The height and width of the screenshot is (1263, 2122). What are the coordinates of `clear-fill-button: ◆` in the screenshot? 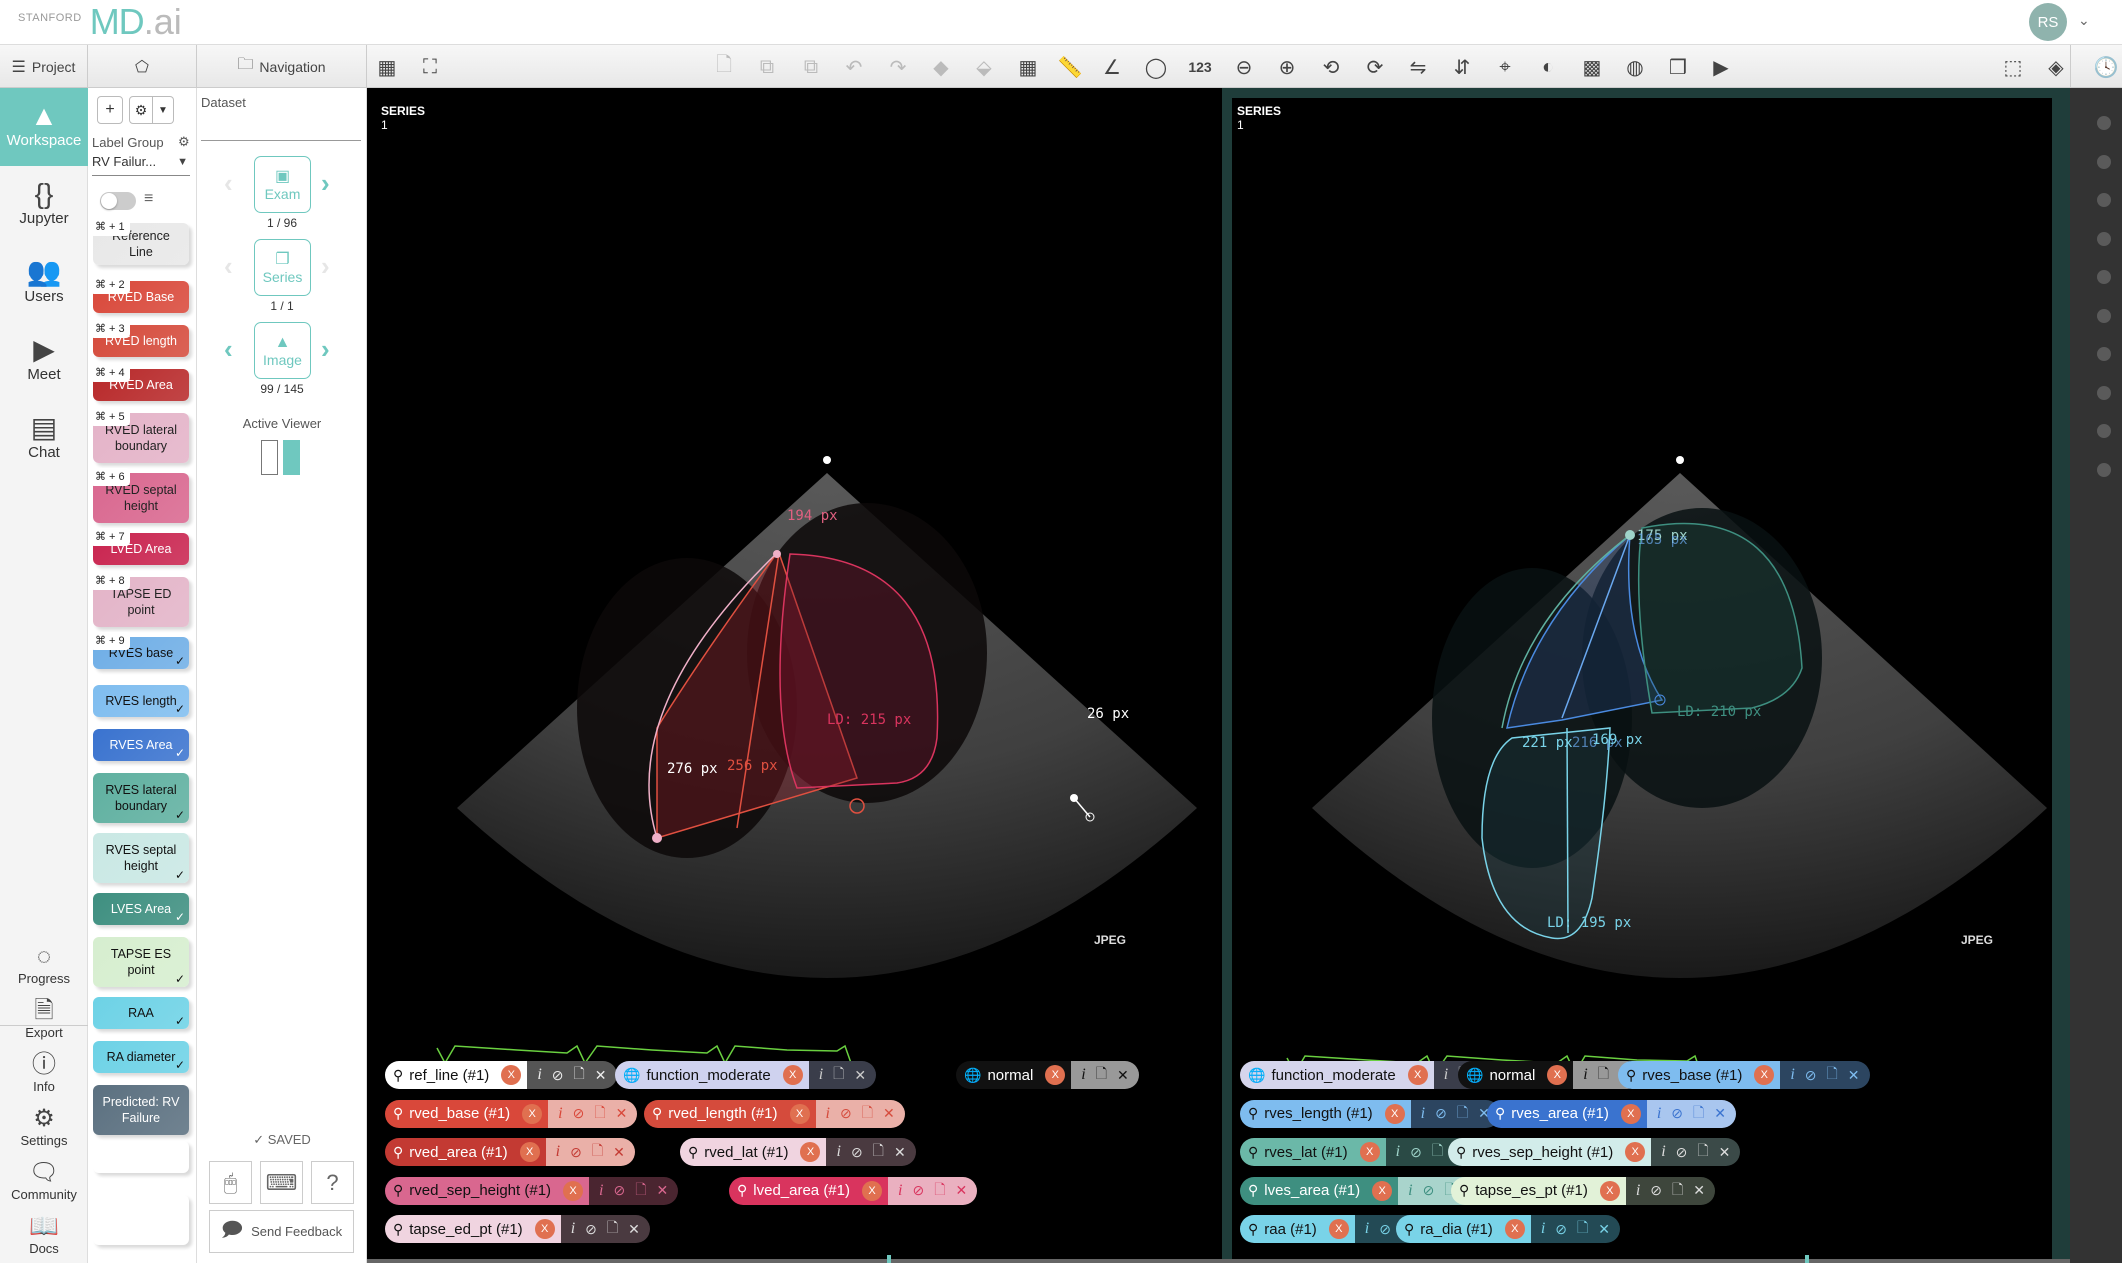 It's located at (941, 67).